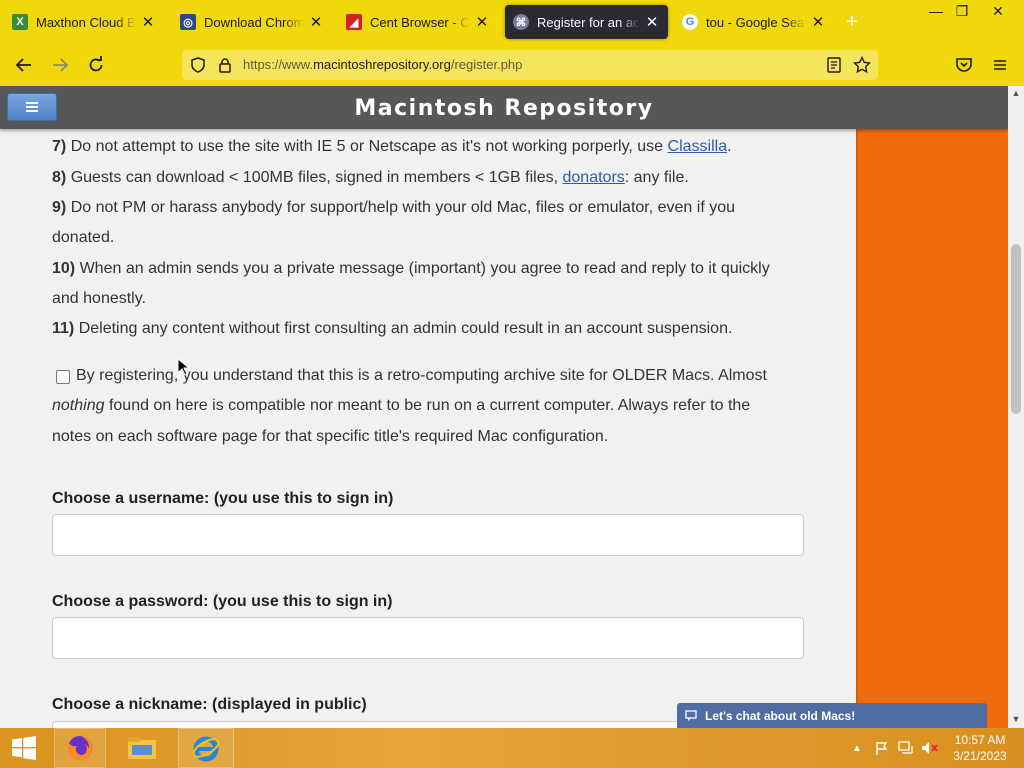 Image resolution: width=1024 pixels, height=768 pixels. I want to click on forward-arrow-icon, so click(61, 65).